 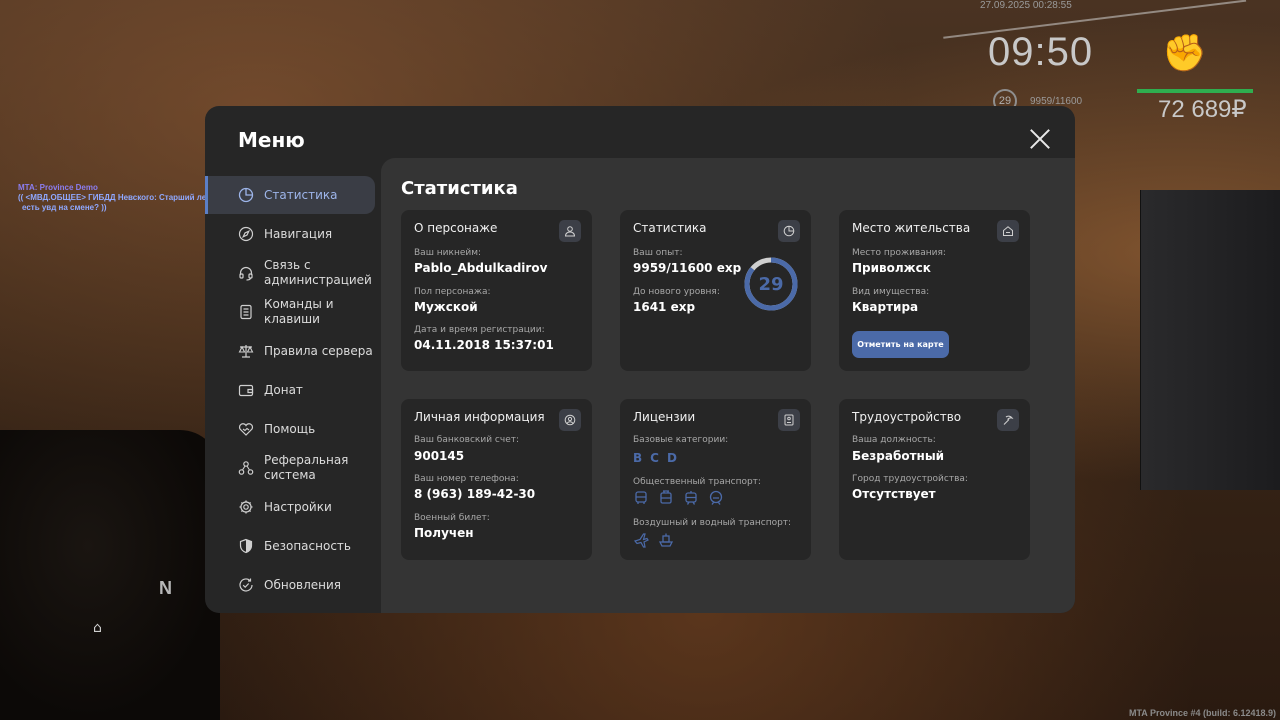 I want to click on sidebar-item-updates: Обновления, so click(x=290, y=585).